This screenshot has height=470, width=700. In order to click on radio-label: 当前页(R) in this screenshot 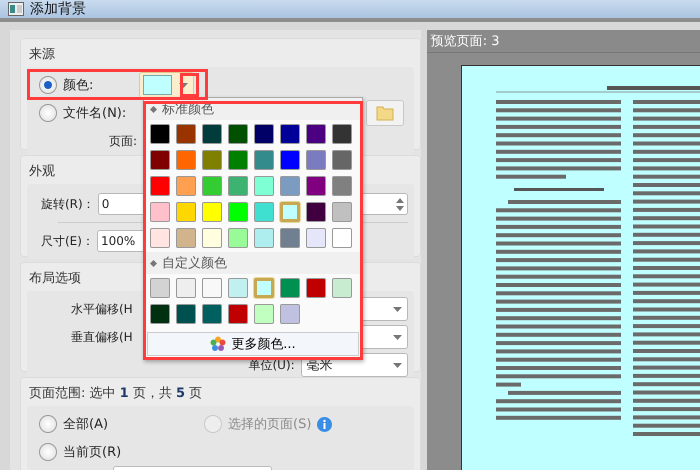, I will do `click(92, 452)`.